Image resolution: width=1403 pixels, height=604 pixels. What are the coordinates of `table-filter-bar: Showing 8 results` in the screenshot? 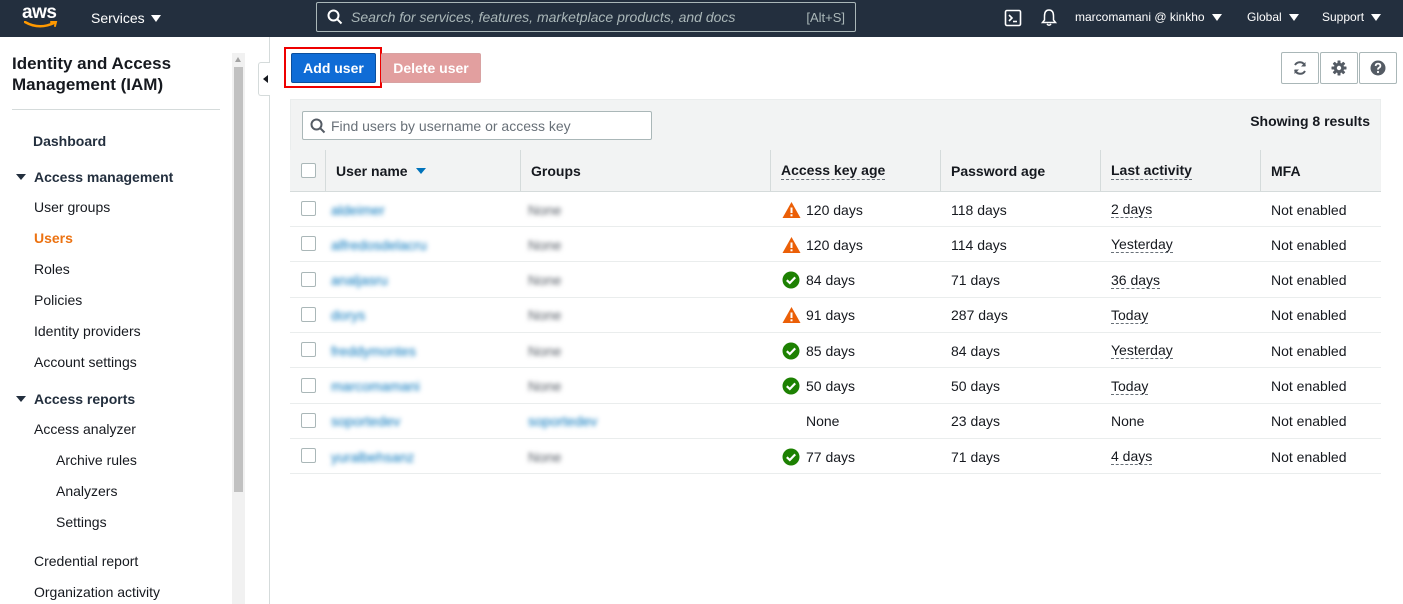 It's located at (835, 125).